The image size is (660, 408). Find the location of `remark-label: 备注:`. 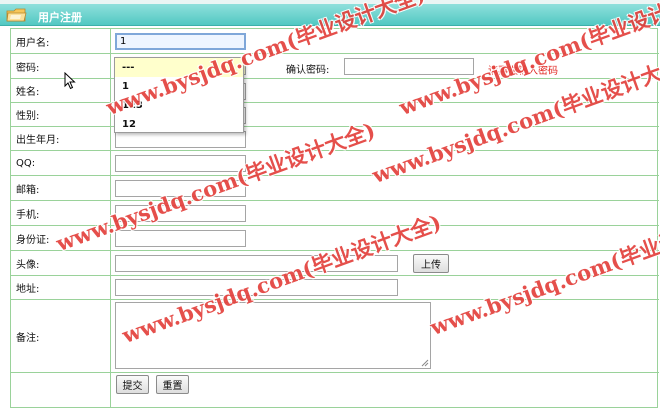

remark-label: 备注: is located at coordinates (61, 336).